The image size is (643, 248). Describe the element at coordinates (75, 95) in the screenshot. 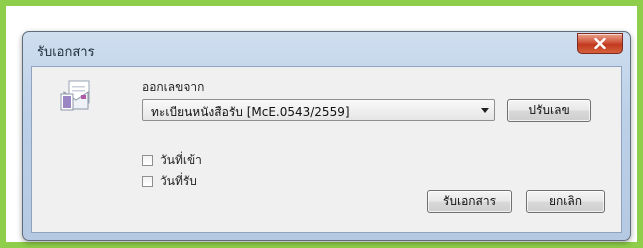

I see `document-envelope-icon` at that location.